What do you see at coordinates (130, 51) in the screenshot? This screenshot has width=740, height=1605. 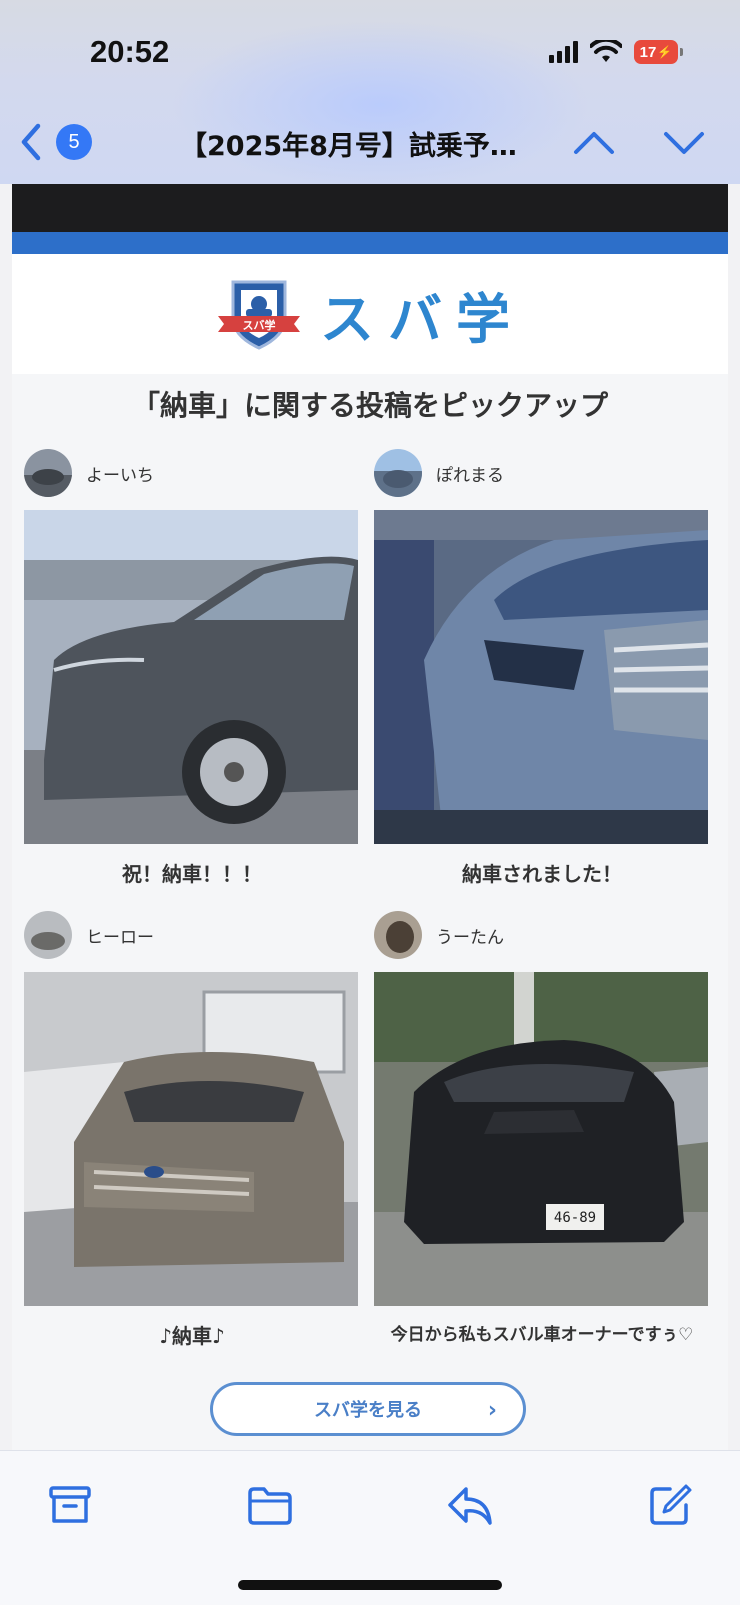 I see `status-time: 20:52` at bounding box center [130, 51].